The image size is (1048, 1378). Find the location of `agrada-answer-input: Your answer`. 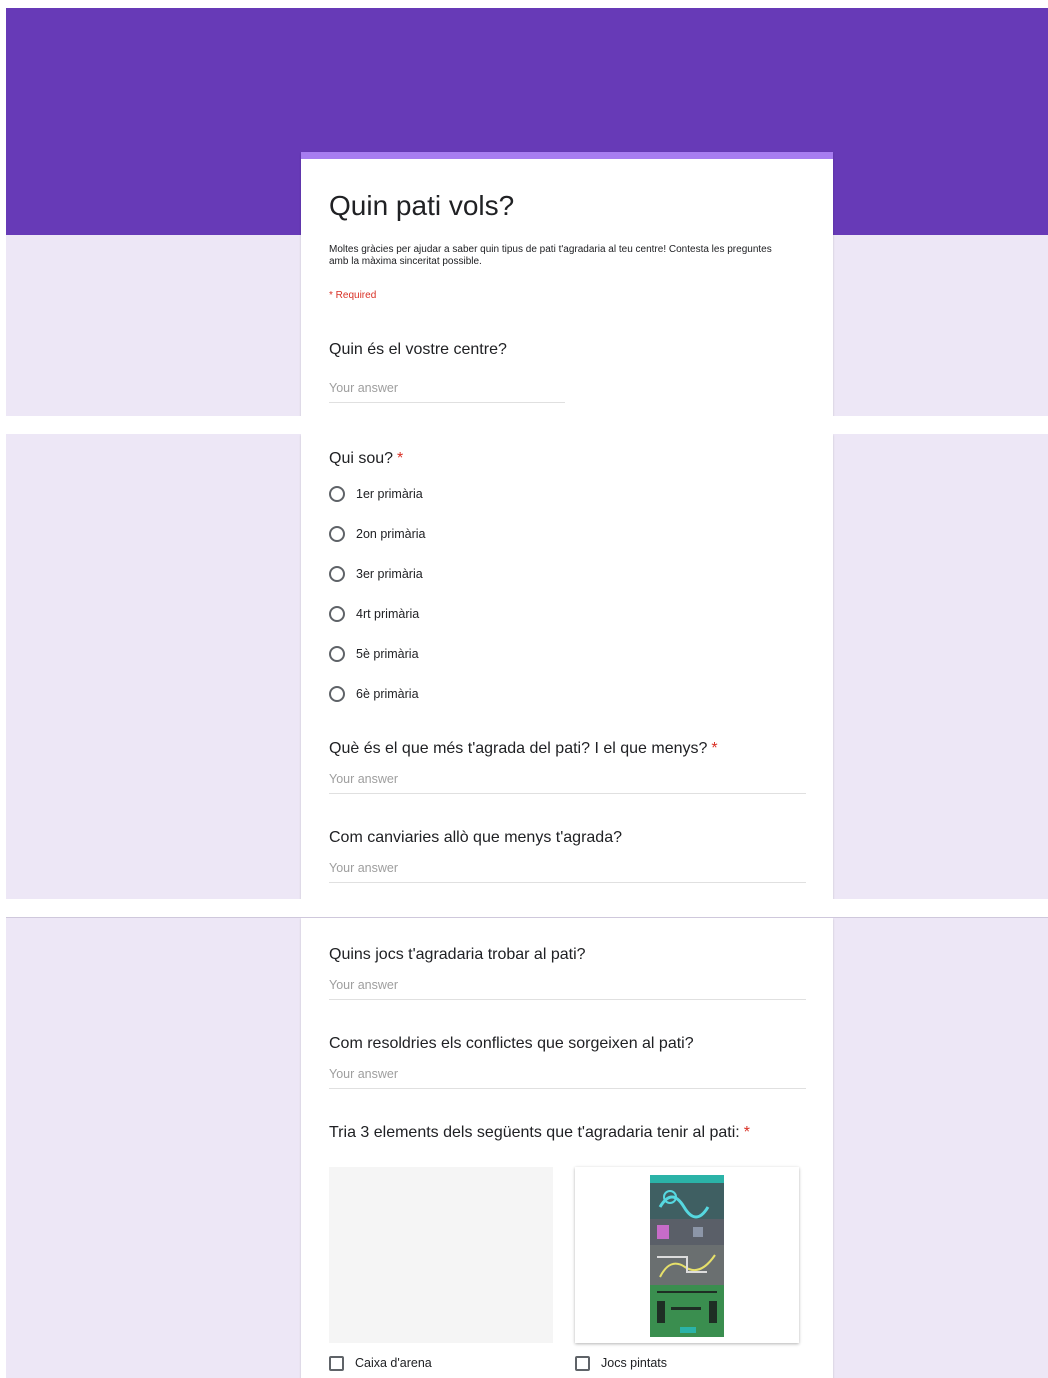

agrada-answer-input: Your answer is located at coordinates (567, 783).